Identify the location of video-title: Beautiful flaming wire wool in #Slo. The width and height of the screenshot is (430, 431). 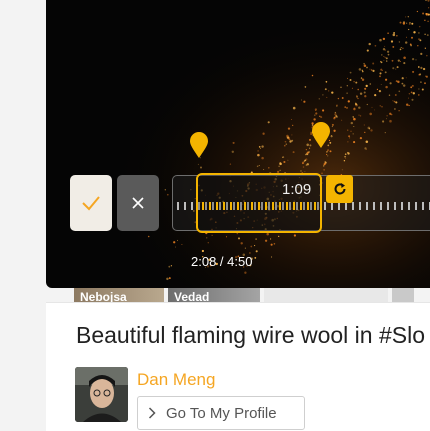
(251, 335).